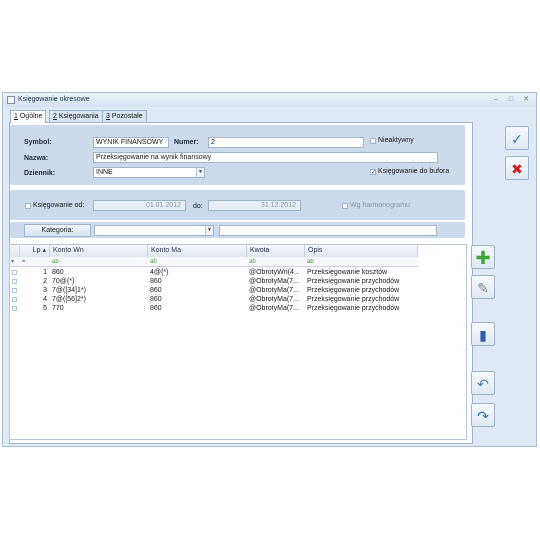 The height and width of the screenshot is (540, 540). What do you see at coordinates (361, 251) in the screenshot?
I see `column-opis: Opis` at bounding box center [361, 251].